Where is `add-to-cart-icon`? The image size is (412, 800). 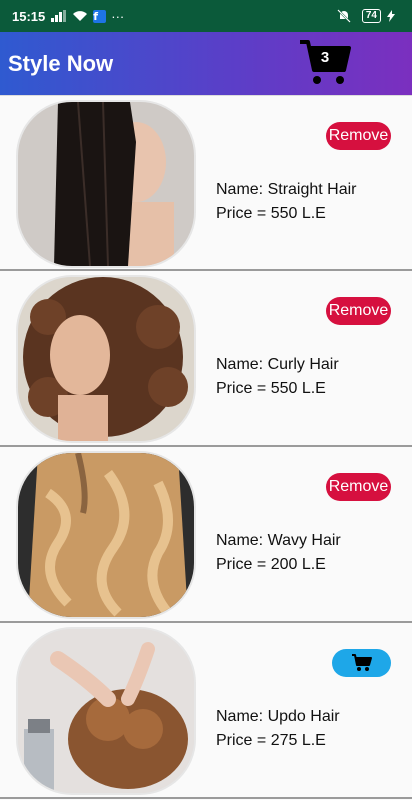 add-to-cart-icon is located at coordinates (361, 662).